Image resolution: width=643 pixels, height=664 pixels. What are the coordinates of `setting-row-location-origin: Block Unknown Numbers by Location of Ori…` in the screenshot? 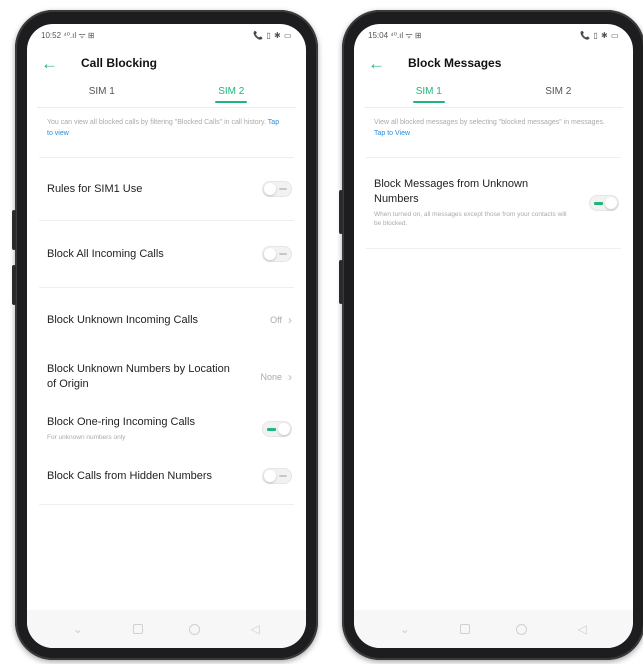 It's located at (166, 377).